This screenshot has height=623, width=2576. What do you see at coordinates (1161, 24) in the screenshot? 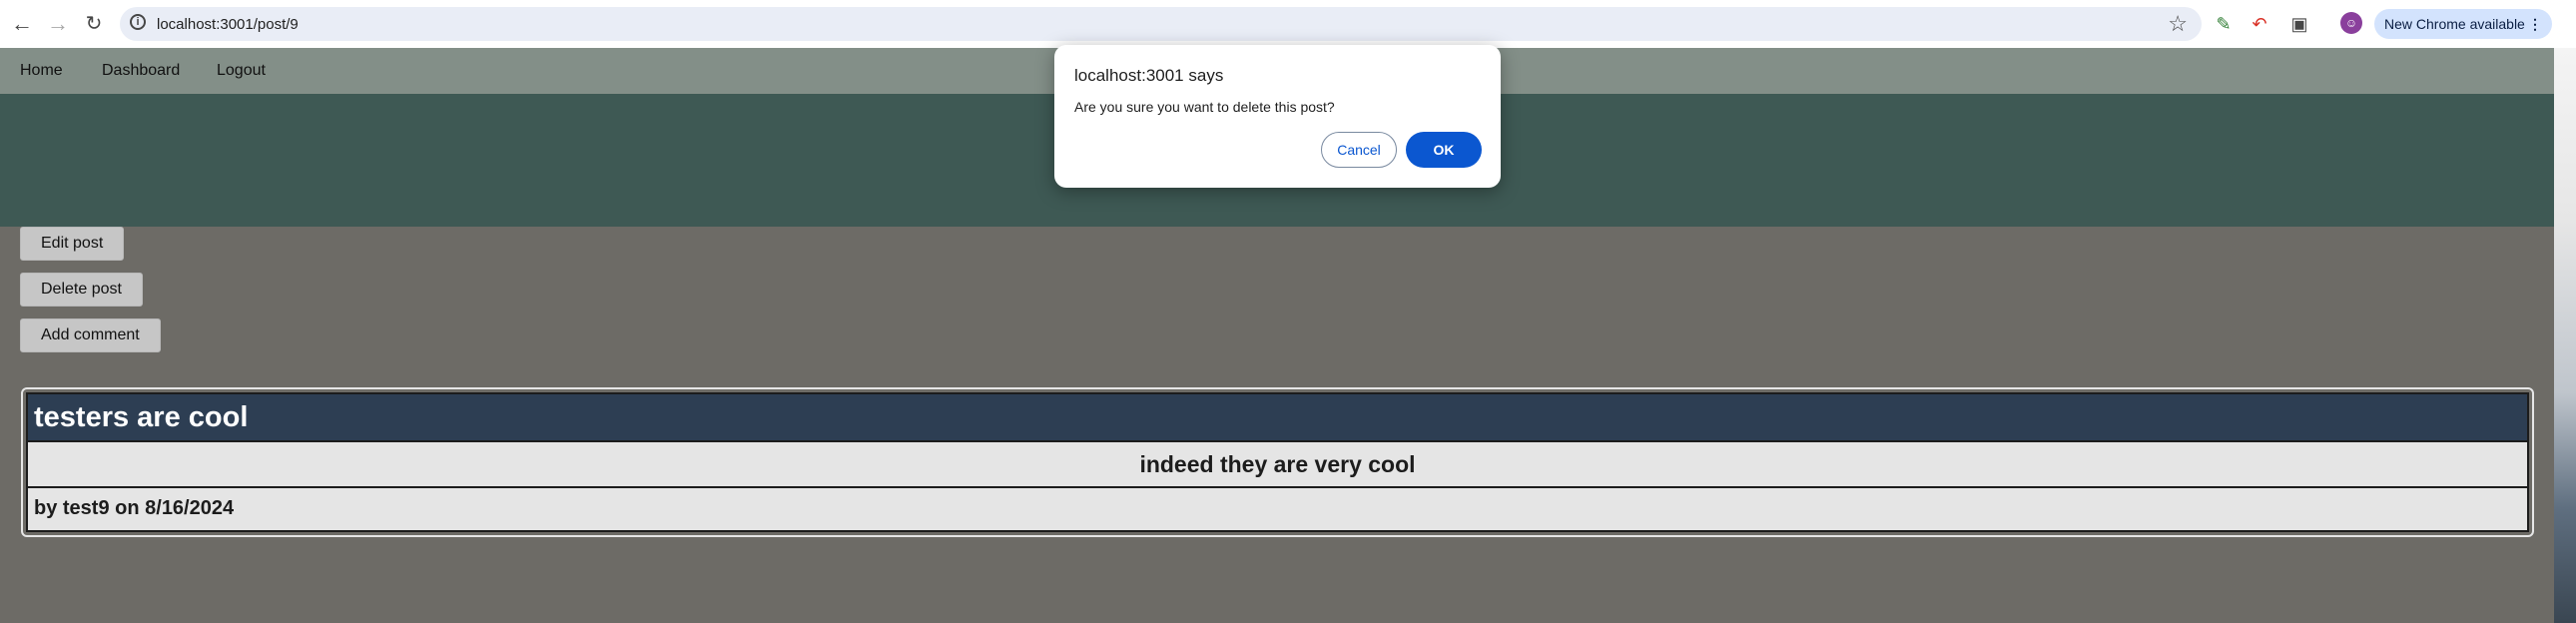
I see `address-bar: i localhost:3001/post/9 ☆` at bounding box center [1161, 24].